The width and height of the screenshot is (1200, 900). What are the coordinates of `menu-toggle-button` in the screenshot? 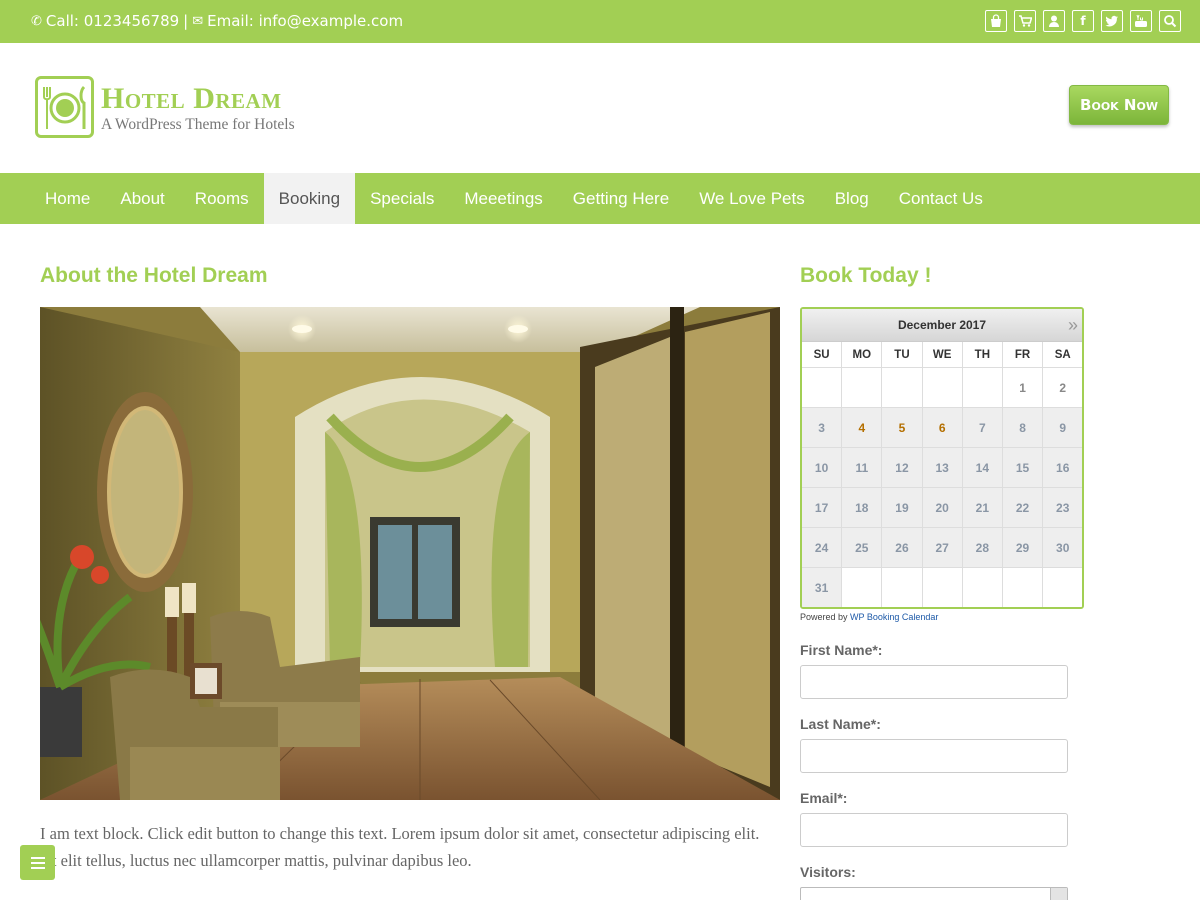 It's located at (37, 862).